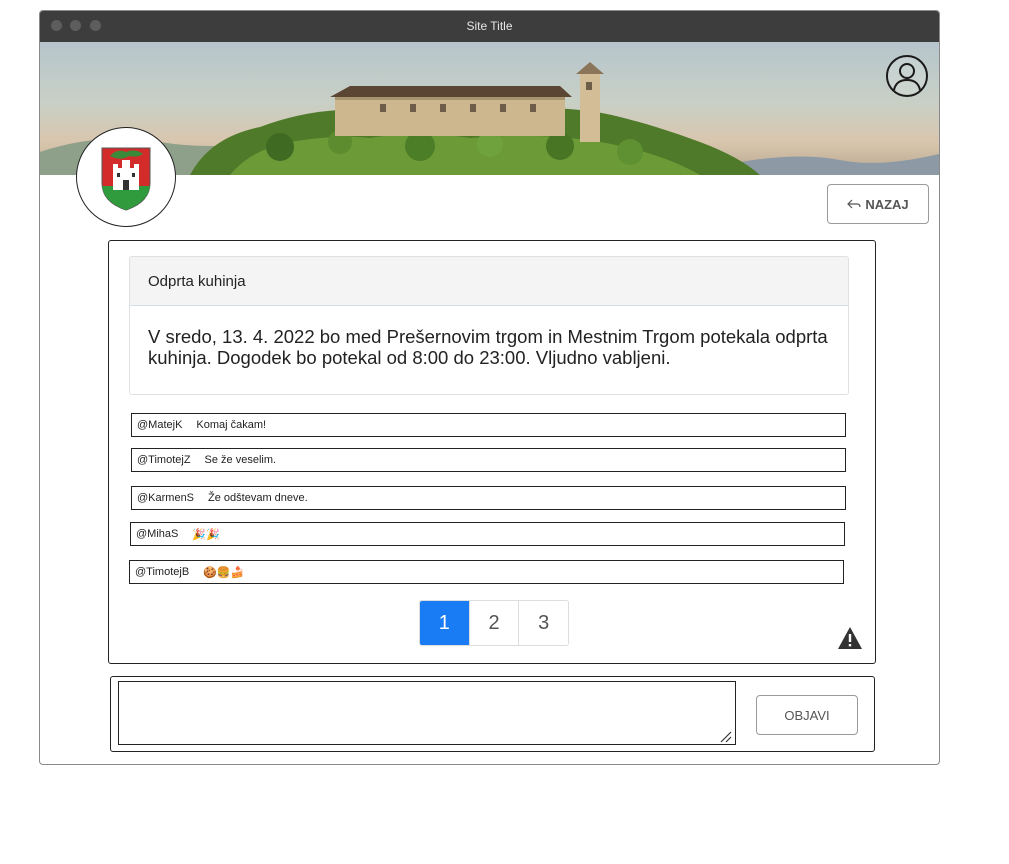 The height and width of the screenshot is (864, 1009). What do you see at coordinates (807, 715) in the screenshot?
I see `publish-button: OBJAVI` at bounding box center [807, 715].